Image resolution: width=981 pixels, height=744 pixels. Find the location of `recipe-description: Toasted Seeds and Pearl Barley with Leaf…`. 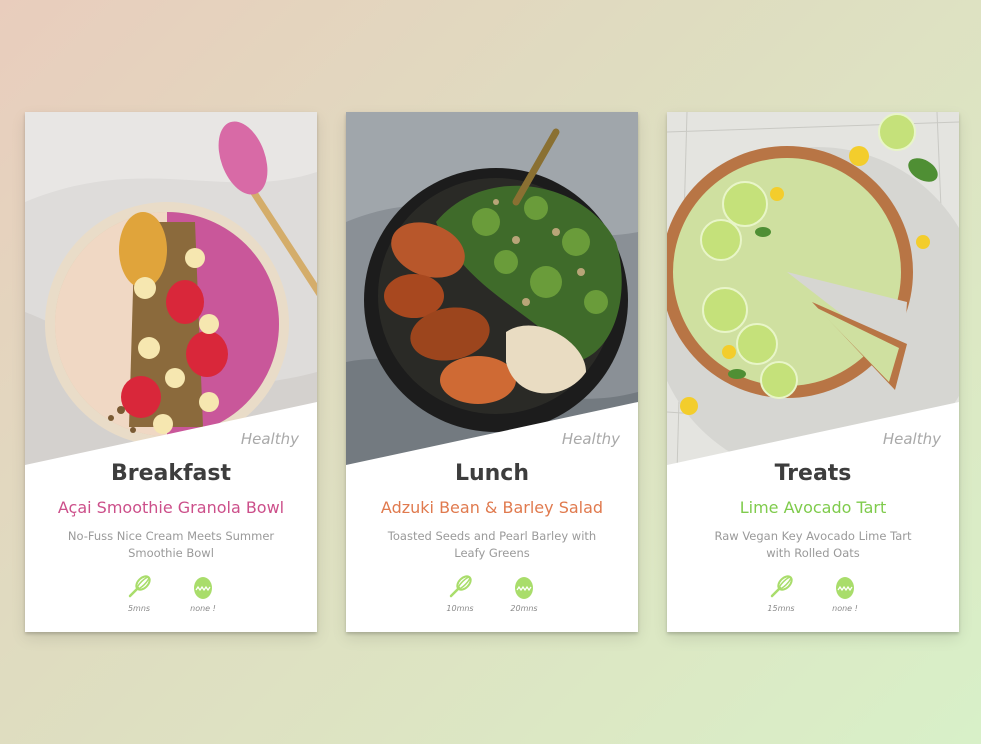

recipe-description: Toasted Seeds and Pearl Barley with Leaf… is located at coordinates (492, 544).